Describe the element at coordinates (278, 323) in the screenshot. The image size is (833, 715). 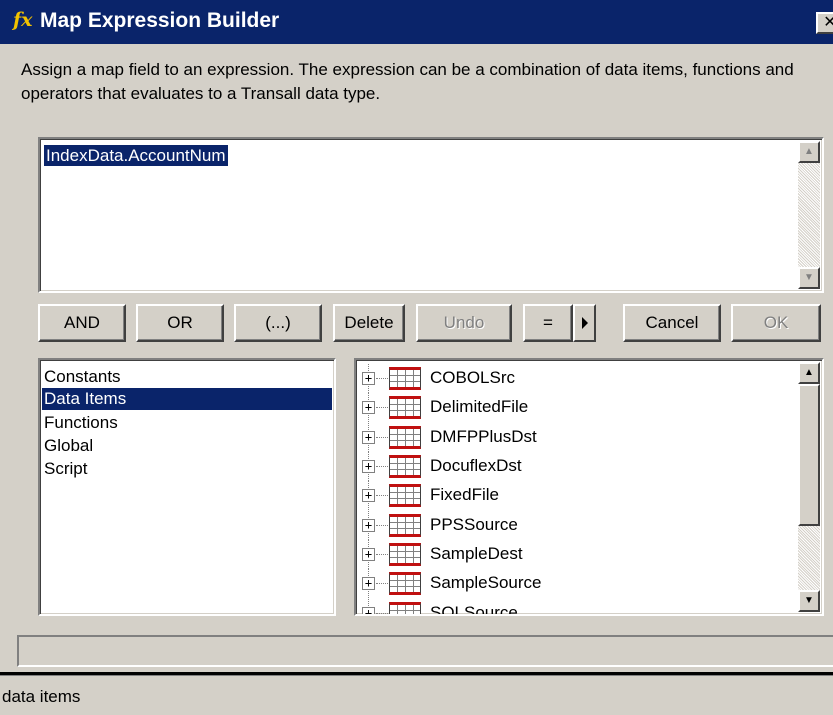
I see `parentheses-button: (...)` at that location.